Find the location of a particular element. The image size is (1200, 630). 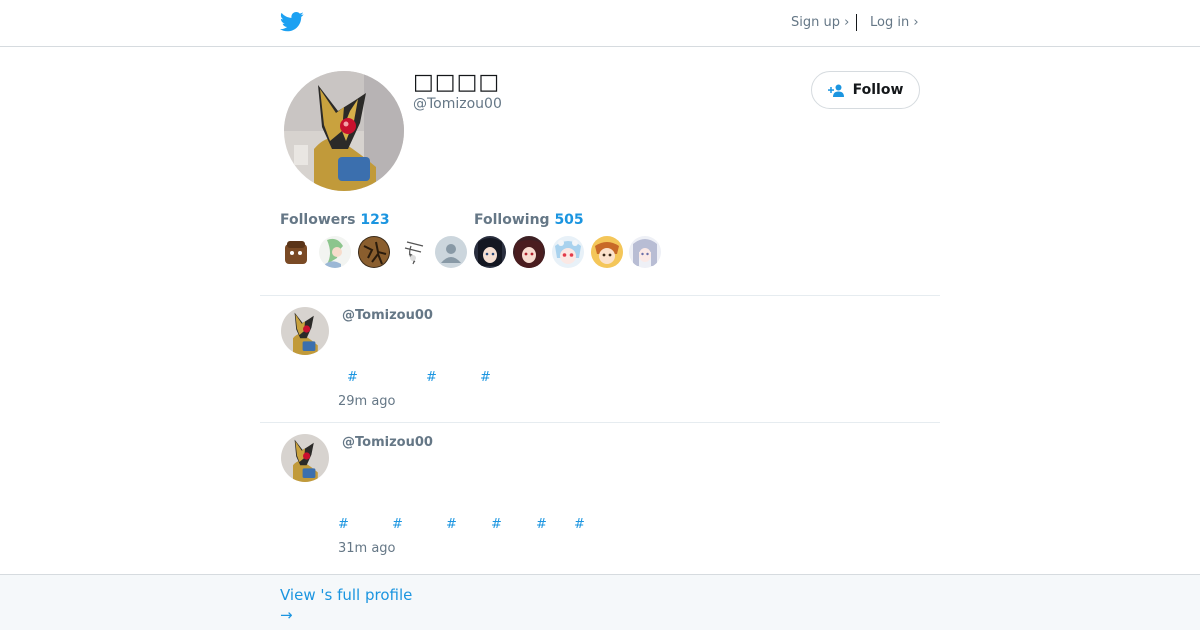

footer-bar is located at coordinates (600, 602).